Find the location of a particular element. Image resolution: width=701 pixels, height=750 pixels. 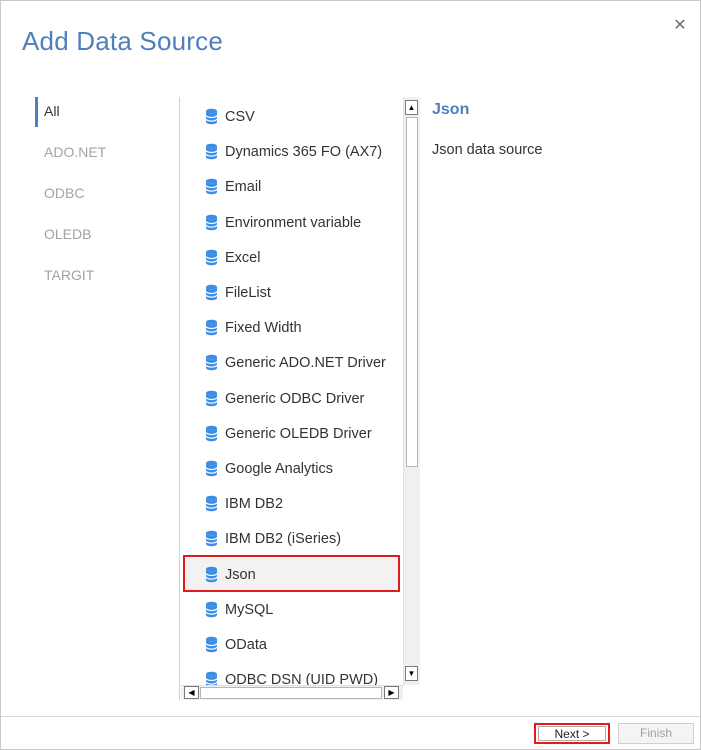

source-item-label: Generic ODBC Driver is located at coordinates (295, 398).